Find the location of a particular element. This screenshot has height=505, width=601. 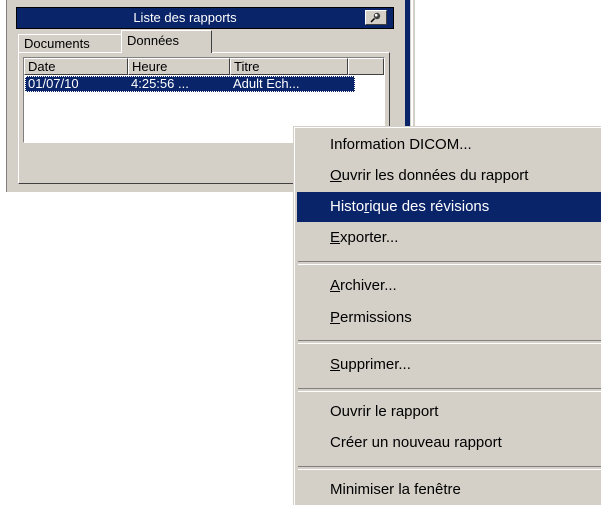

tab-donnees: Données is located at coordinates (166, 41).